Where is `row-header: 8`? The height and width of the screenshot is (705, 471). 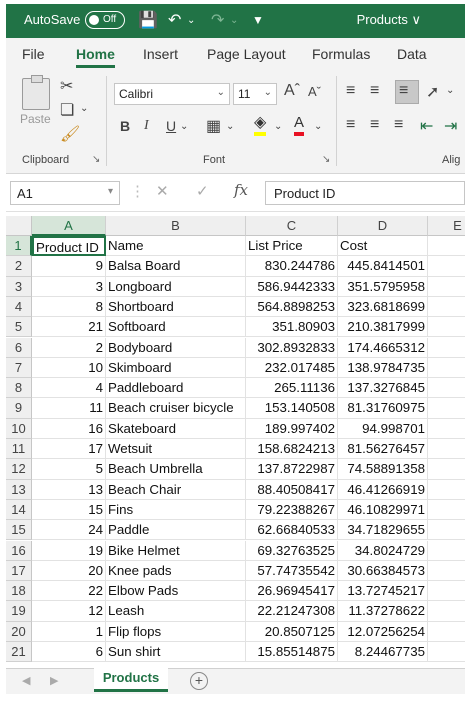
row-header: 8 is located at coordinates (19, 388).